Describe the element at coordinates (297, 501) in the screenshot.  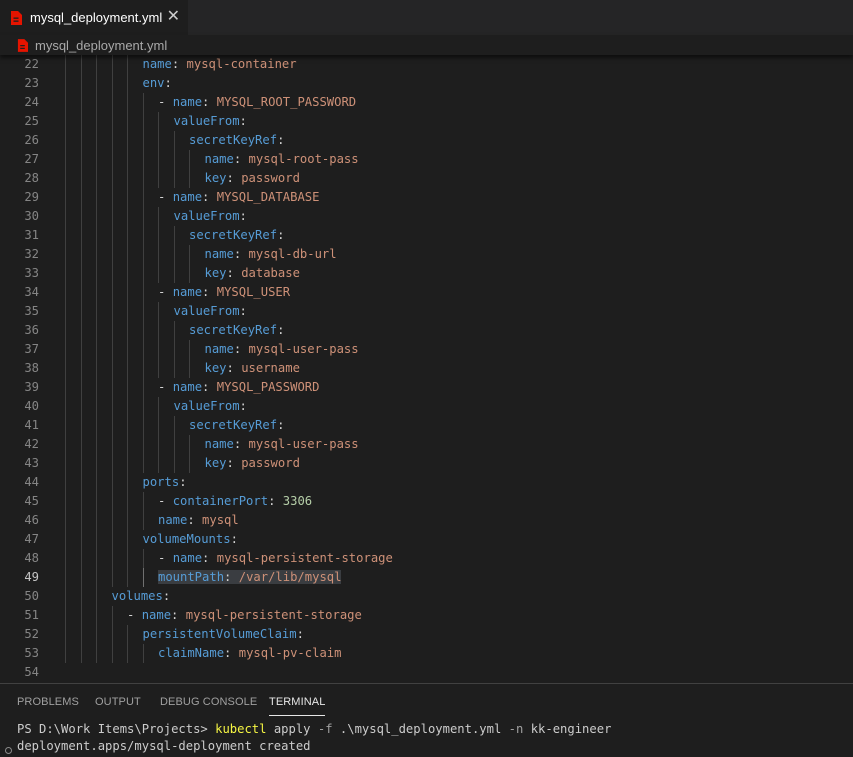
I see `code-token: 3306` at that location.